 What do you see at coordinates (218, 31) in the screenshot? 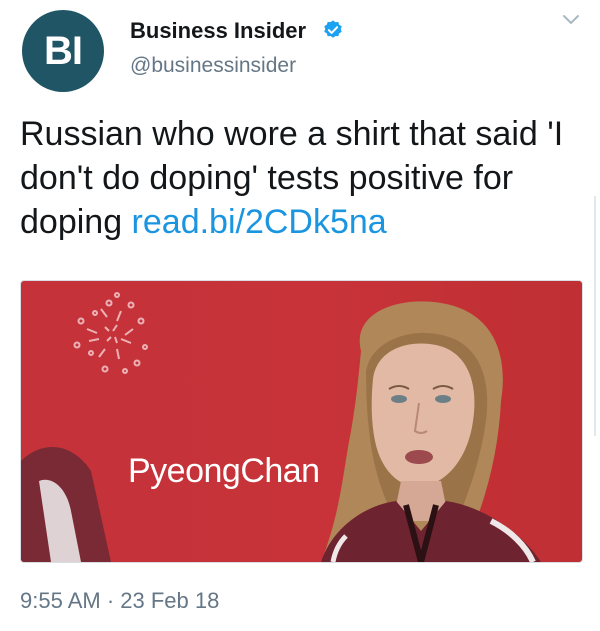
I see `author-name: Business Insider` at bounding box center [218, 31].